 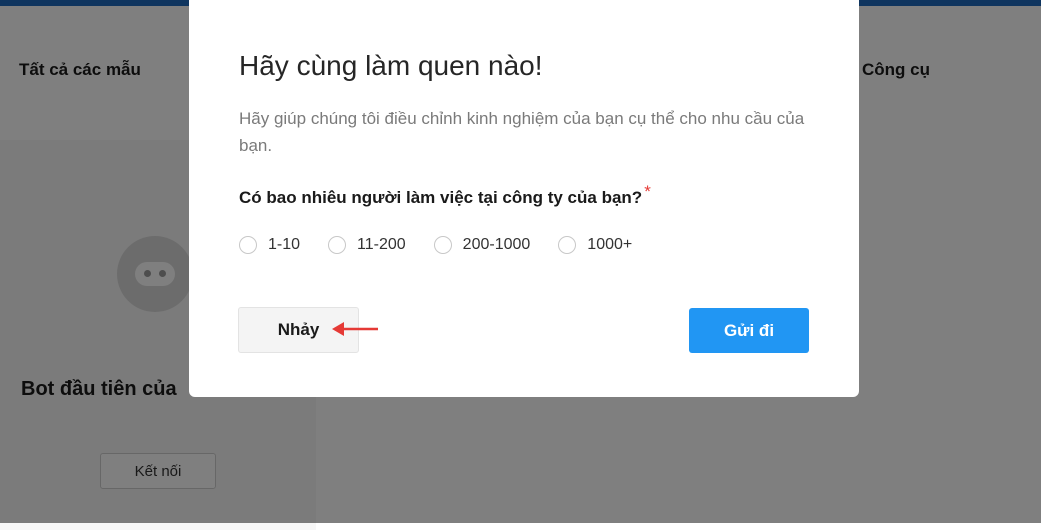 What do you see at coordinates (355, 329) in the screenshot?
I see `arrow-left-icon` at bounding box center [355, 329].